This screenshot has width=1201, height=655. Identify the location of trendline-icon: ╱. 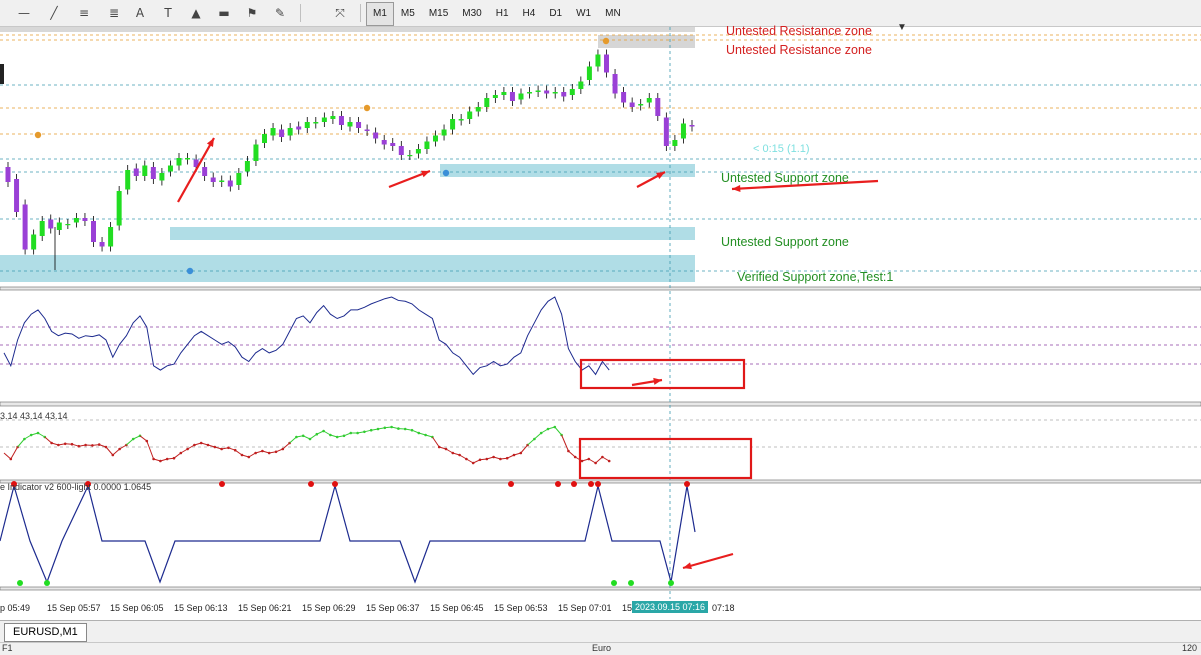
(54, 13).